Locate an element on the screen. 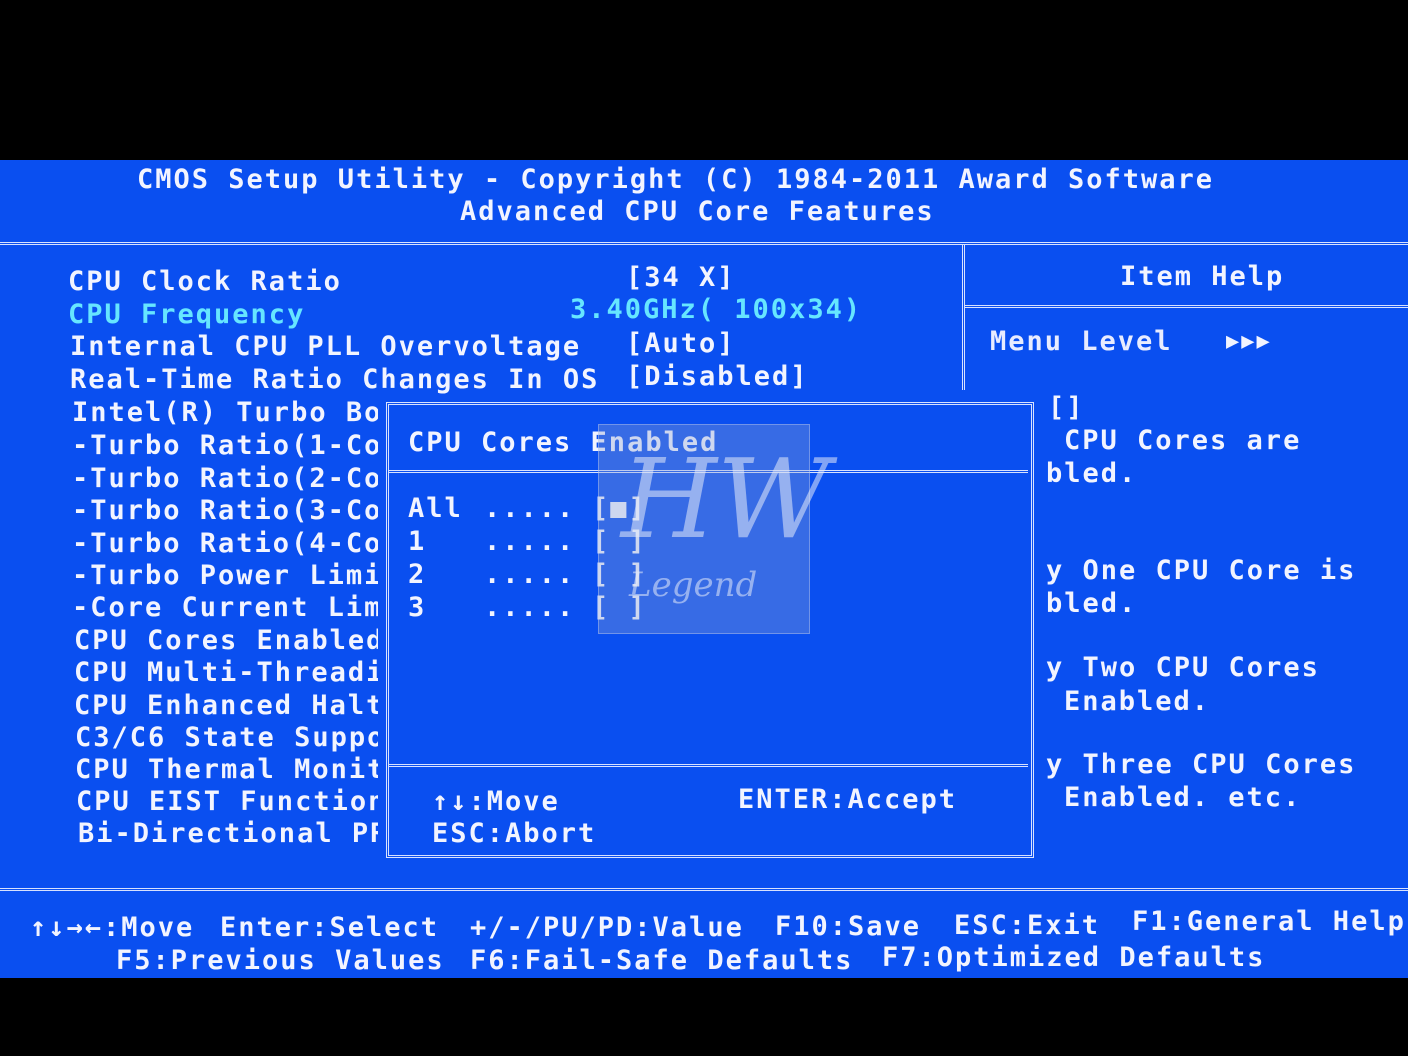  help-line: Enabled. etc. is located at coordinates (1183, 797).